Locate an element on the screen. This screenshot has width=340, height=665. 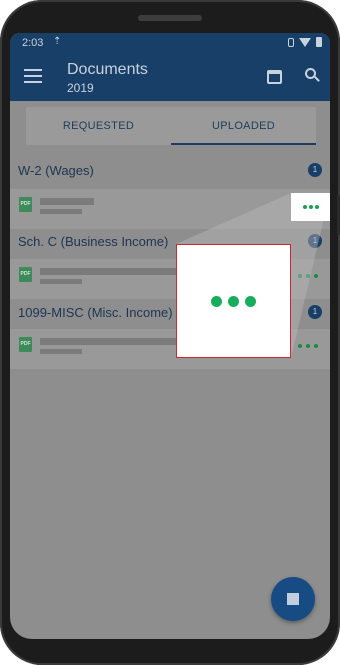
floating-action-button is located at coordinates (293, 599).